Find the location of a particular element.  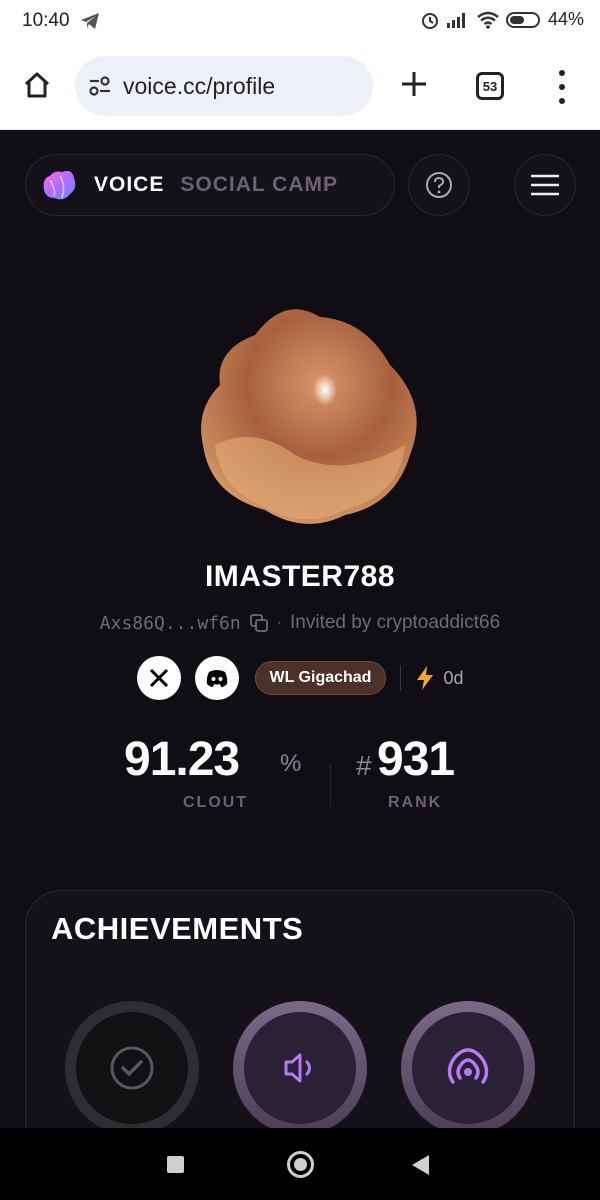

status-icons: 44% is located at coordinates (502, 19).